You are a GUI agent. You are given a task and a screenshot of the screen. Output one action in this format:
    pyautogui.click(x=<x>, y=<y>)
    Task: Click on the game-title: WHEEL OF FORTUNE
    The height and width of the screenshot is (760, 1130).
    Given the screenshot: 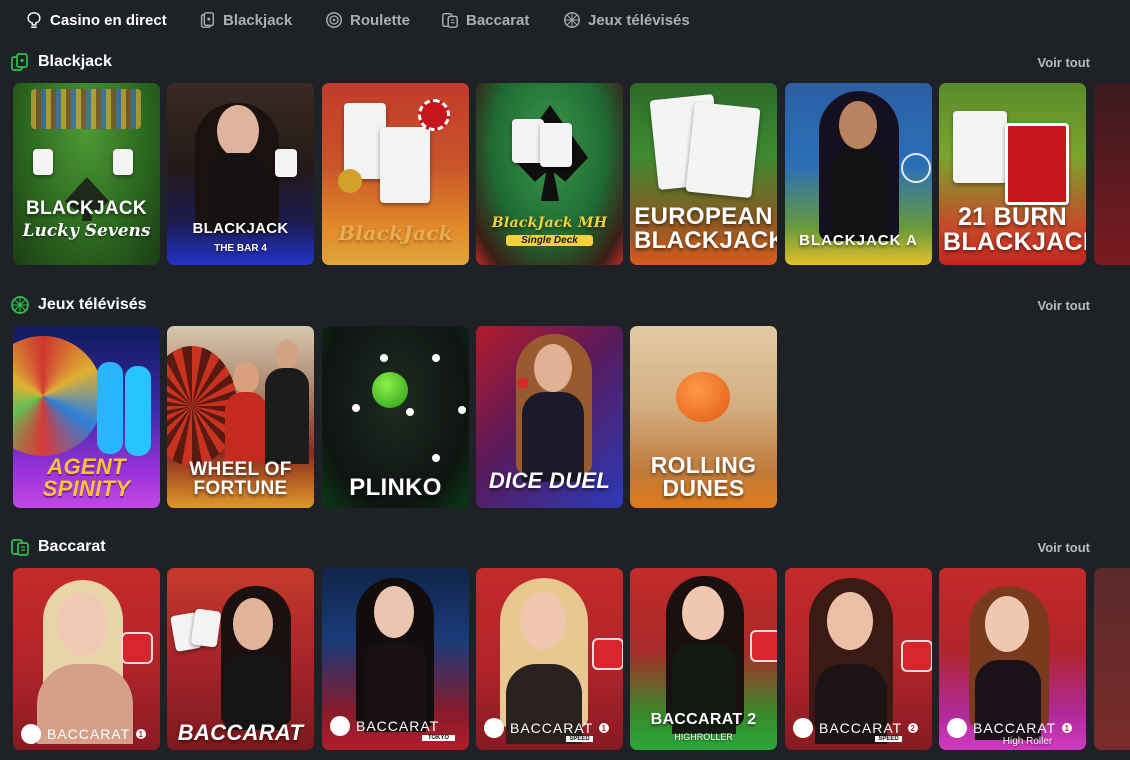 What is the action you would take?
    pyautogui.click(x=240, y=479)
    